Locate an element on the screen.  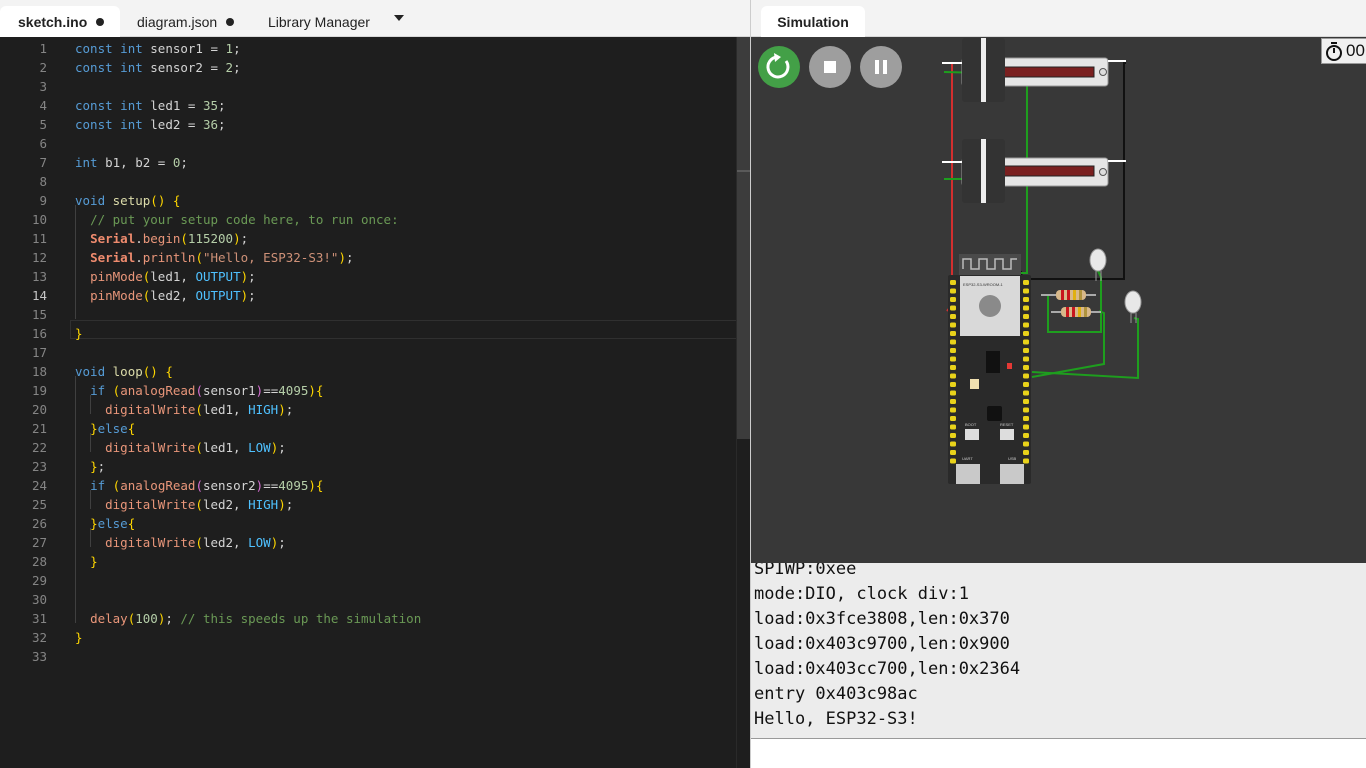
esp32-s3-board: ESP32-S3-WROOM-1 BOOT RESET UART USB is located at coordinates (989, 369).